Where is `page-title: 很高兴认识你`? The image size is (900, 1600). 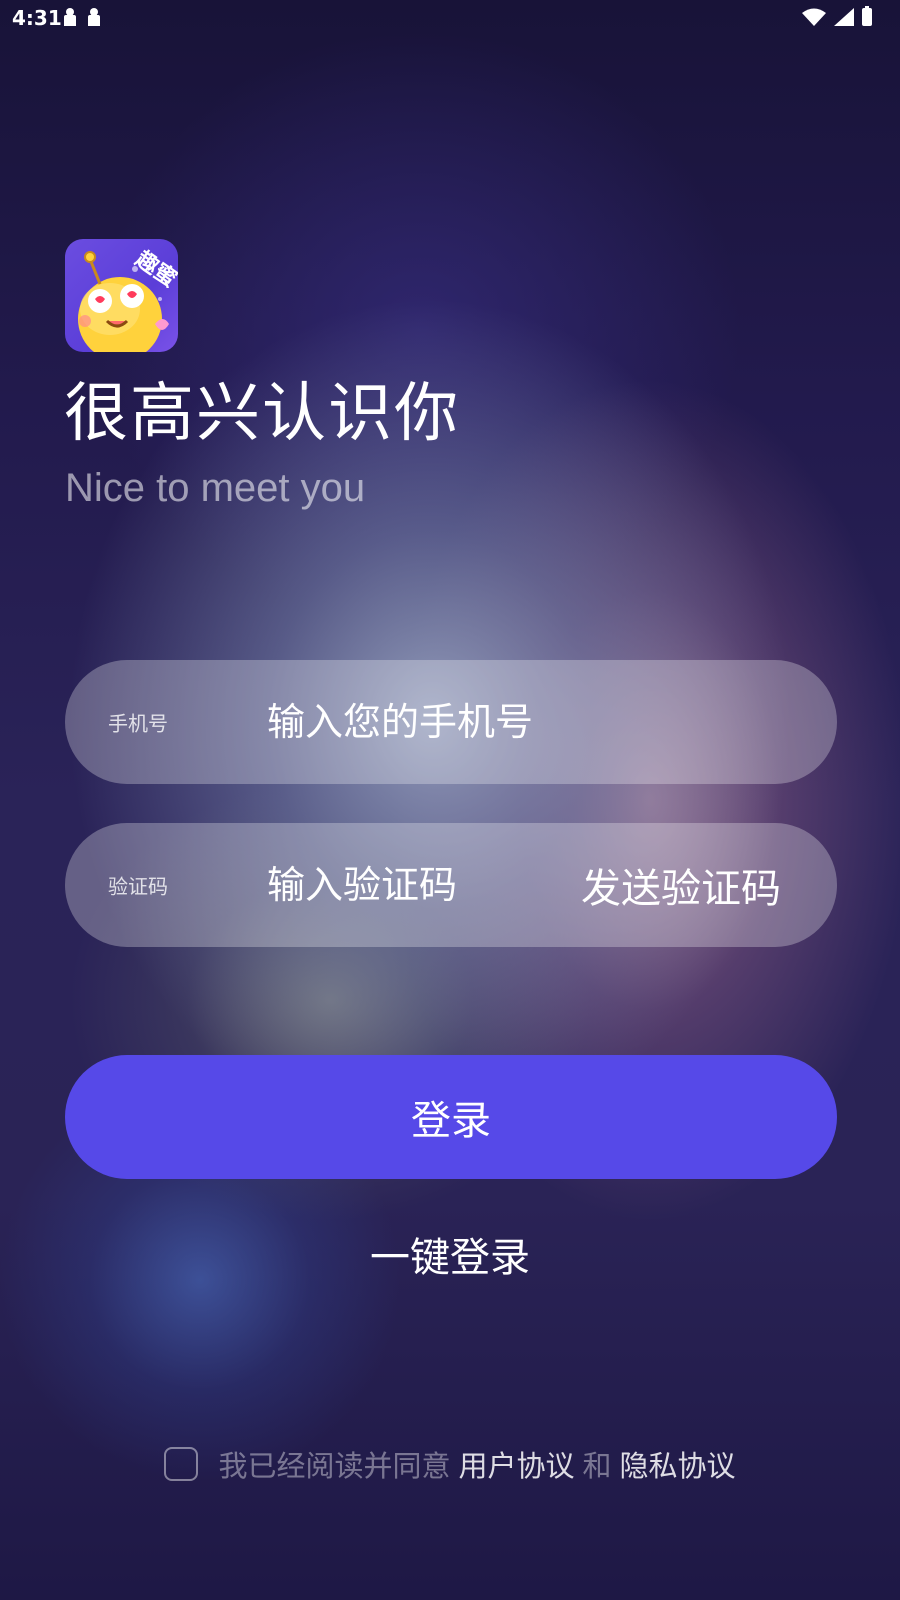 page-title: 很高兴认识你 is located at coordinates (262, 414).